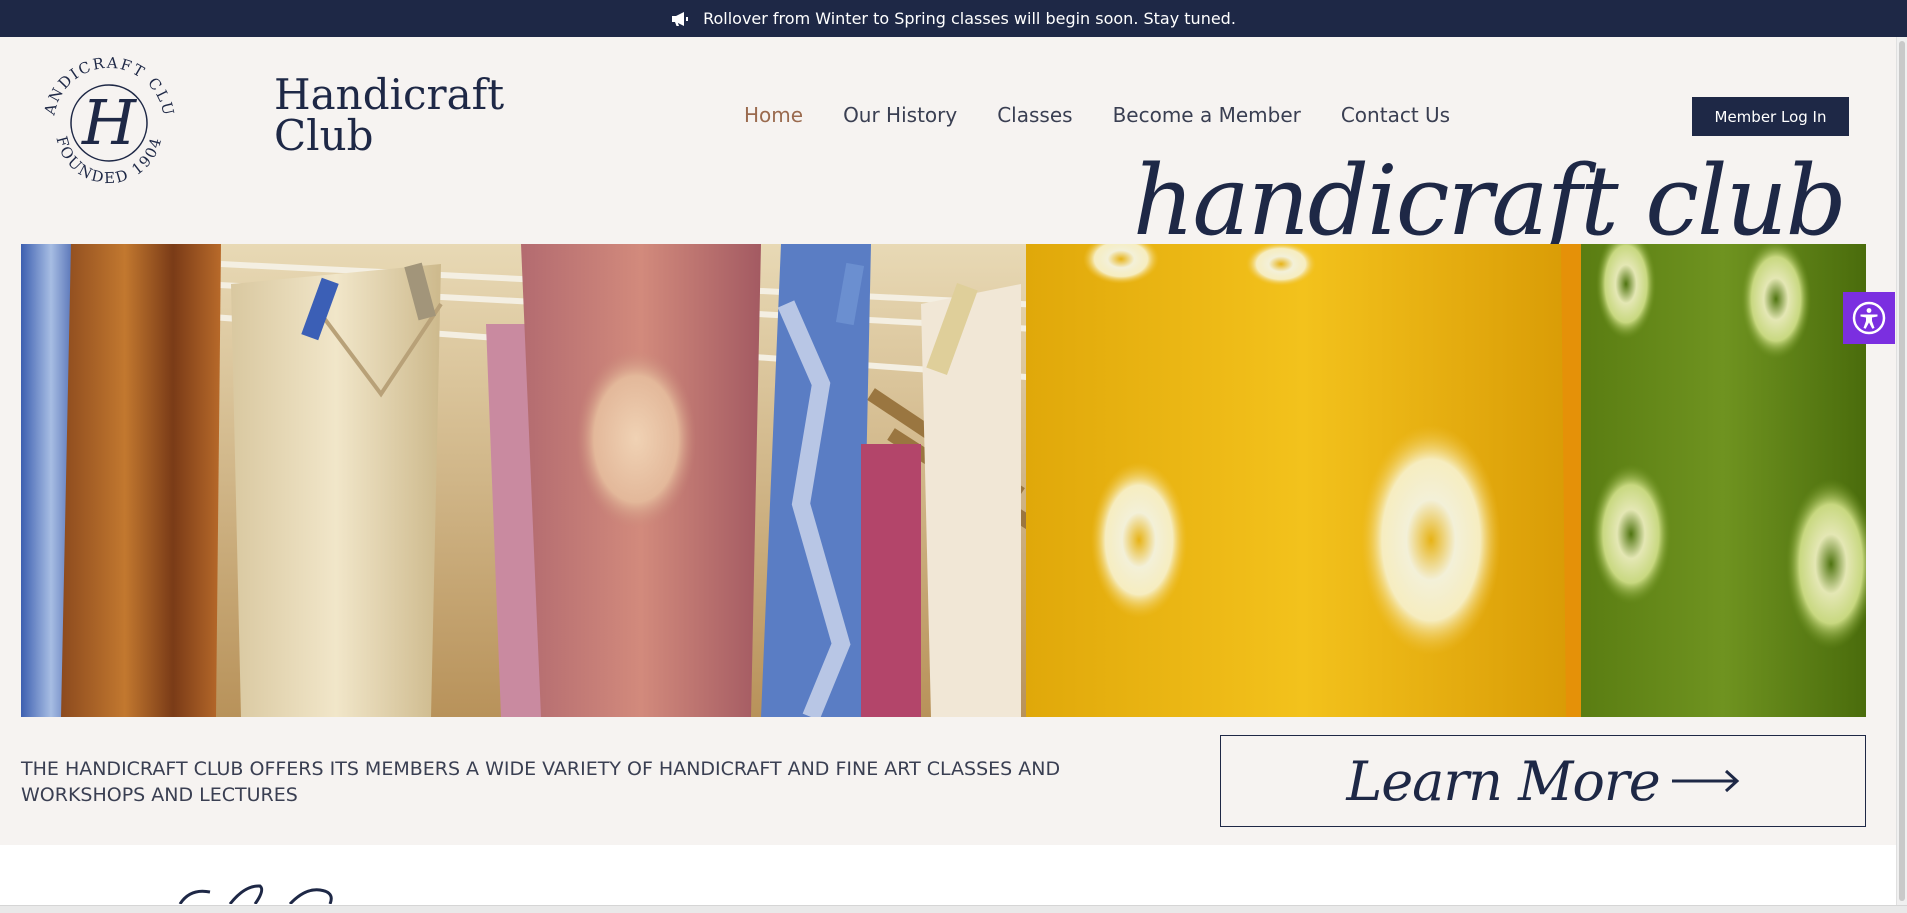 Image resolution: width=1907 pixels, height=913 pixels. What do you see at coordinates (255, 894) in the screenshot?
I see `next-section-heading-peek` at bounding box center [255, 894].